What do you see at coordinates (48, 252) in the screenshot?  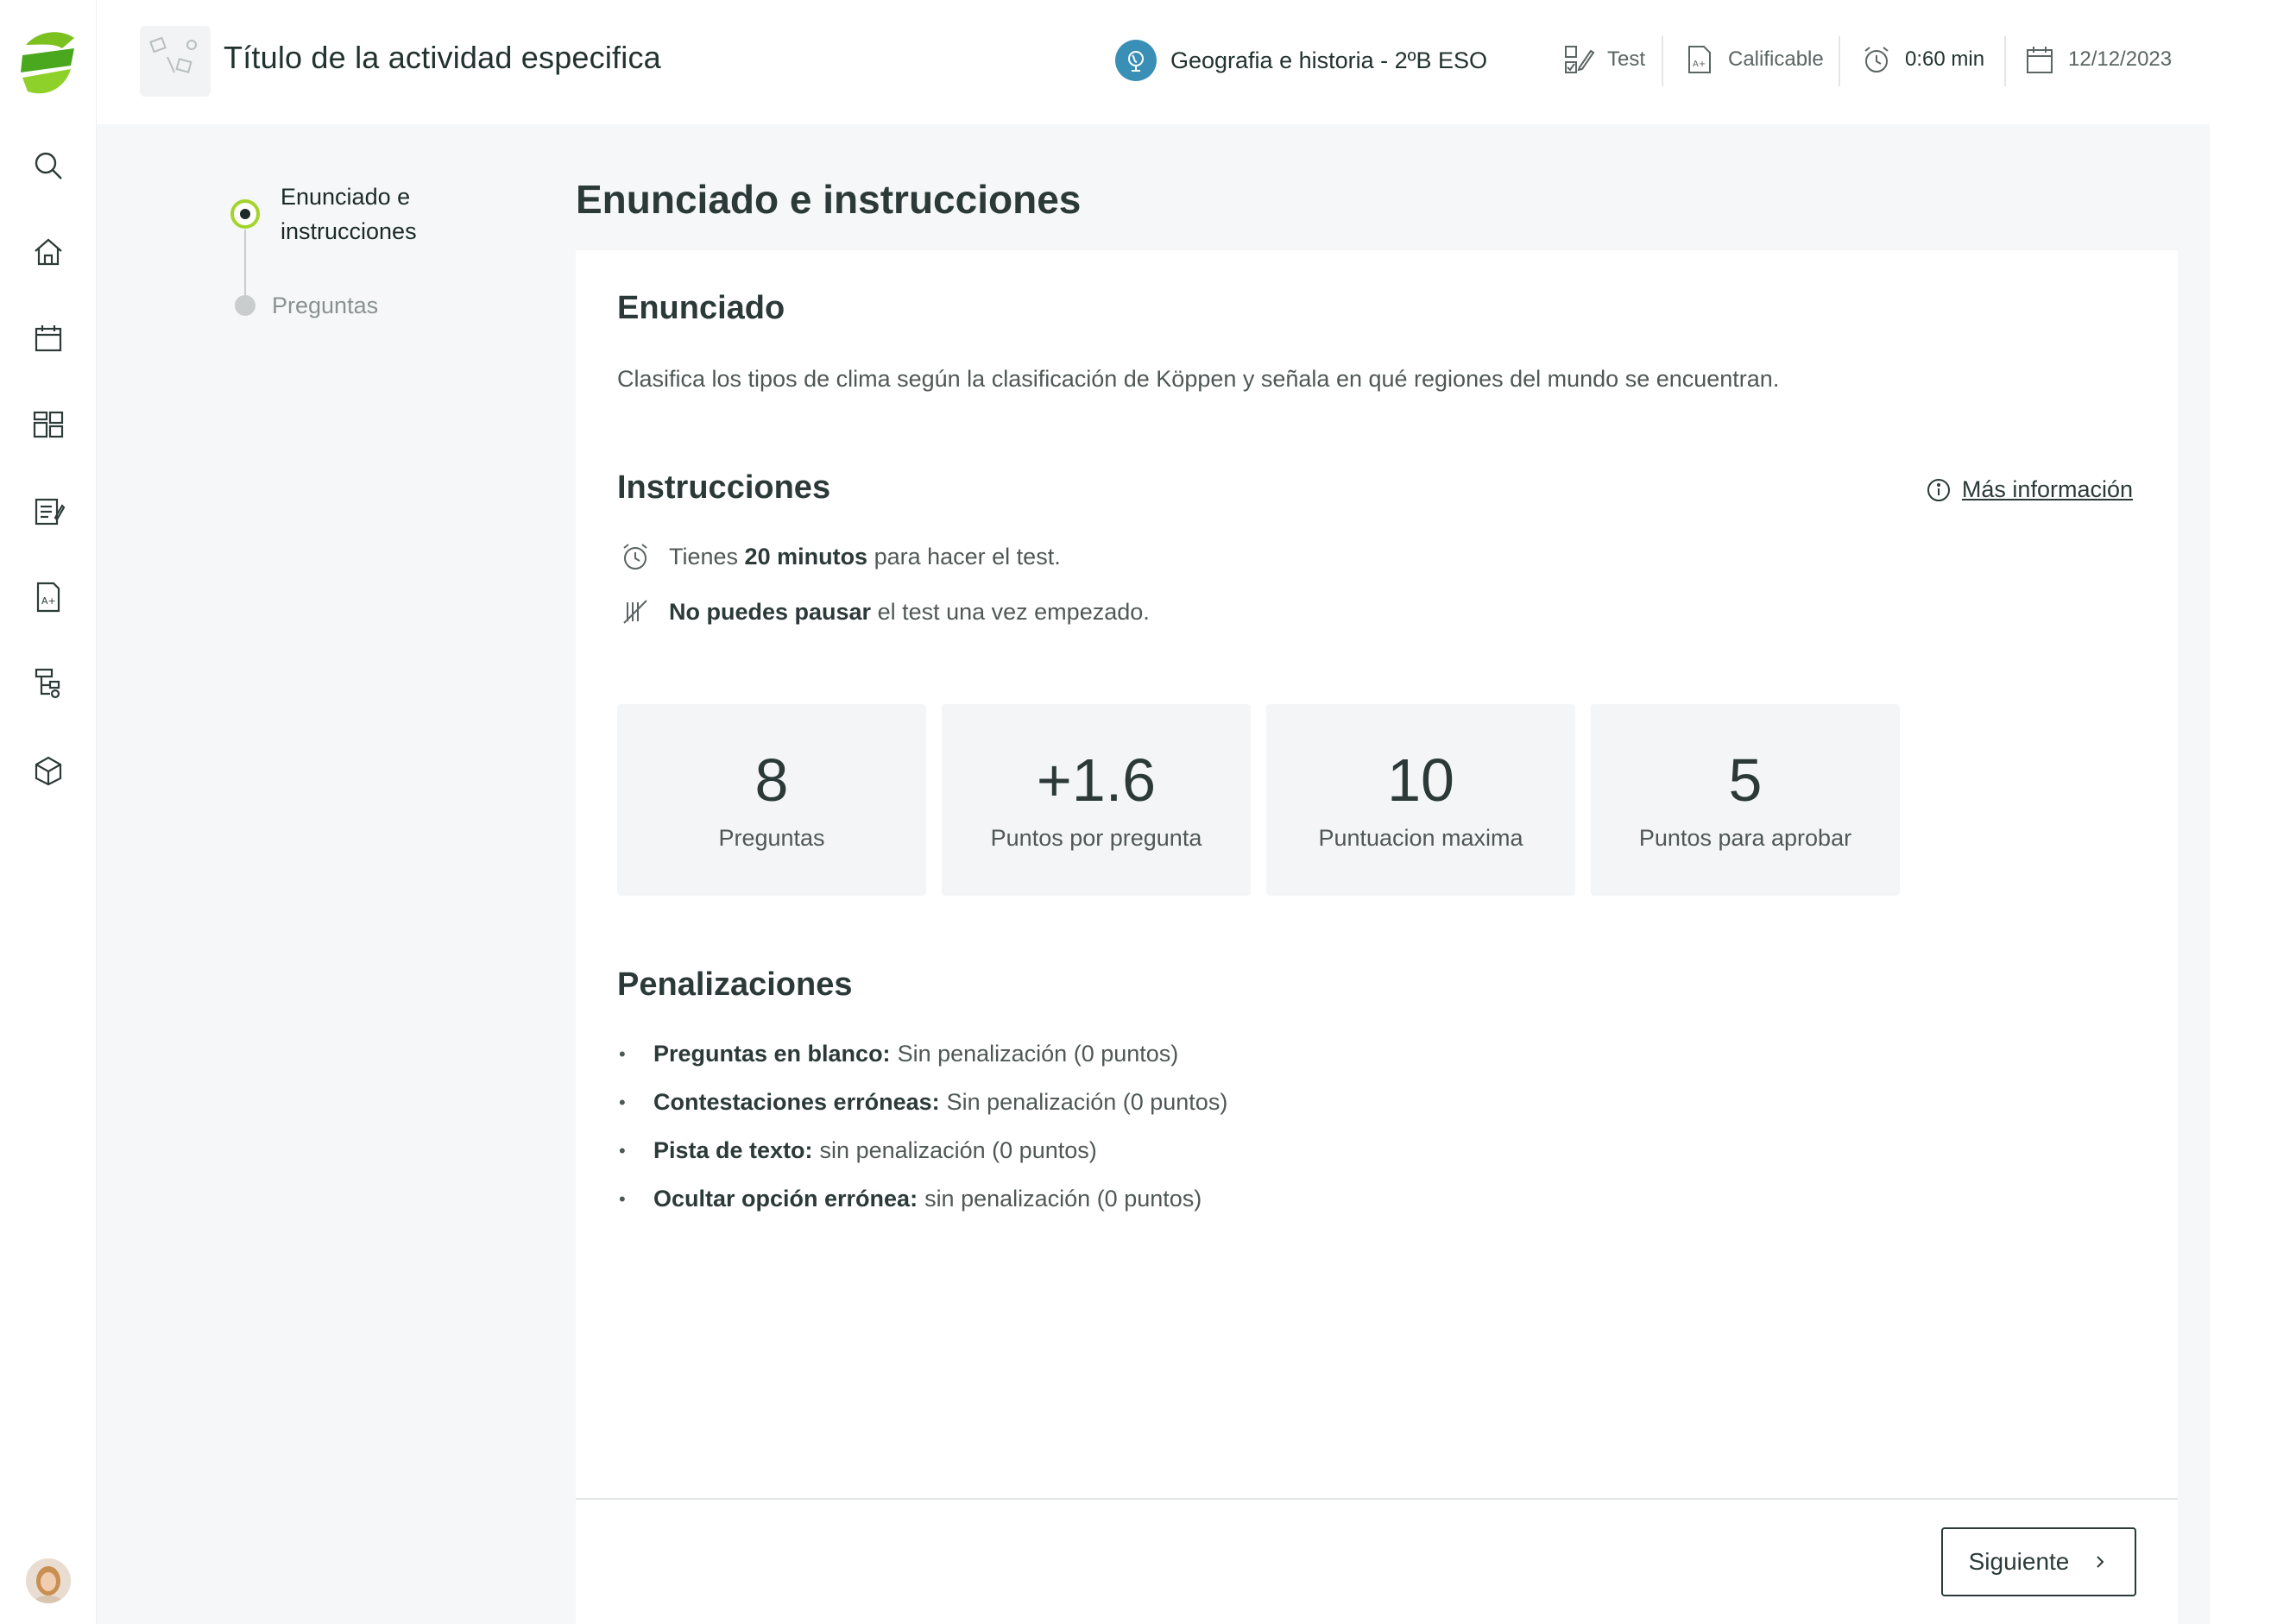 I see `home-icon` at bounding box center [48, 252].